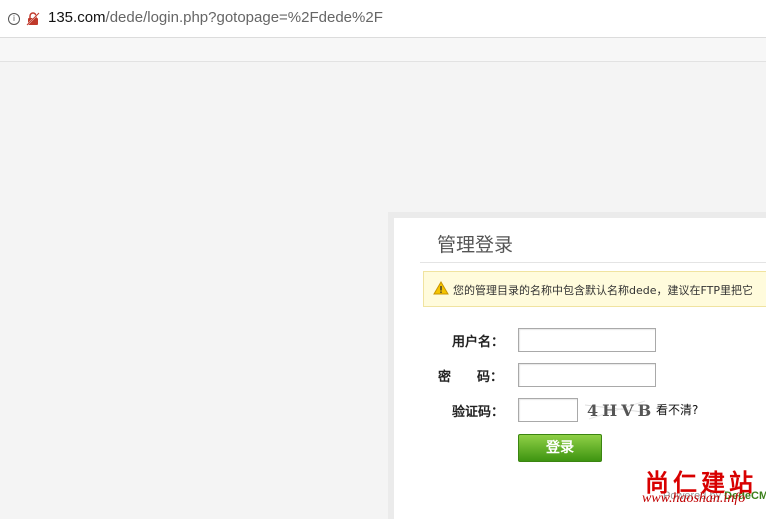 This screenshot has height=519, width=766. Describe the element at coordinates (694, 498) in the screenshot. I see `watermark-url: www.haoshan.info` at that location.